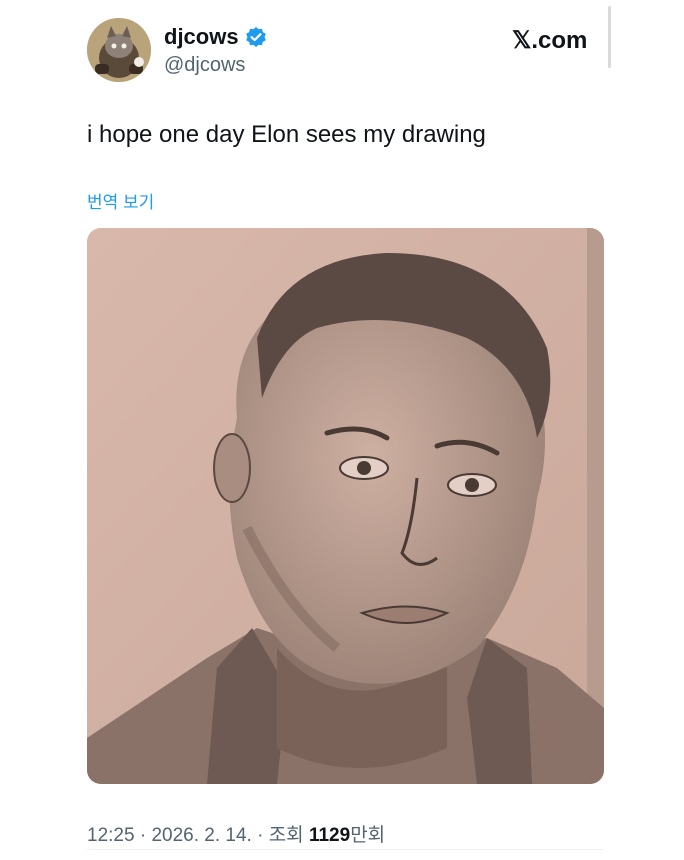  I want to click on tweet-text: i hope one day Elon sees my drawing, so click(286, 134).